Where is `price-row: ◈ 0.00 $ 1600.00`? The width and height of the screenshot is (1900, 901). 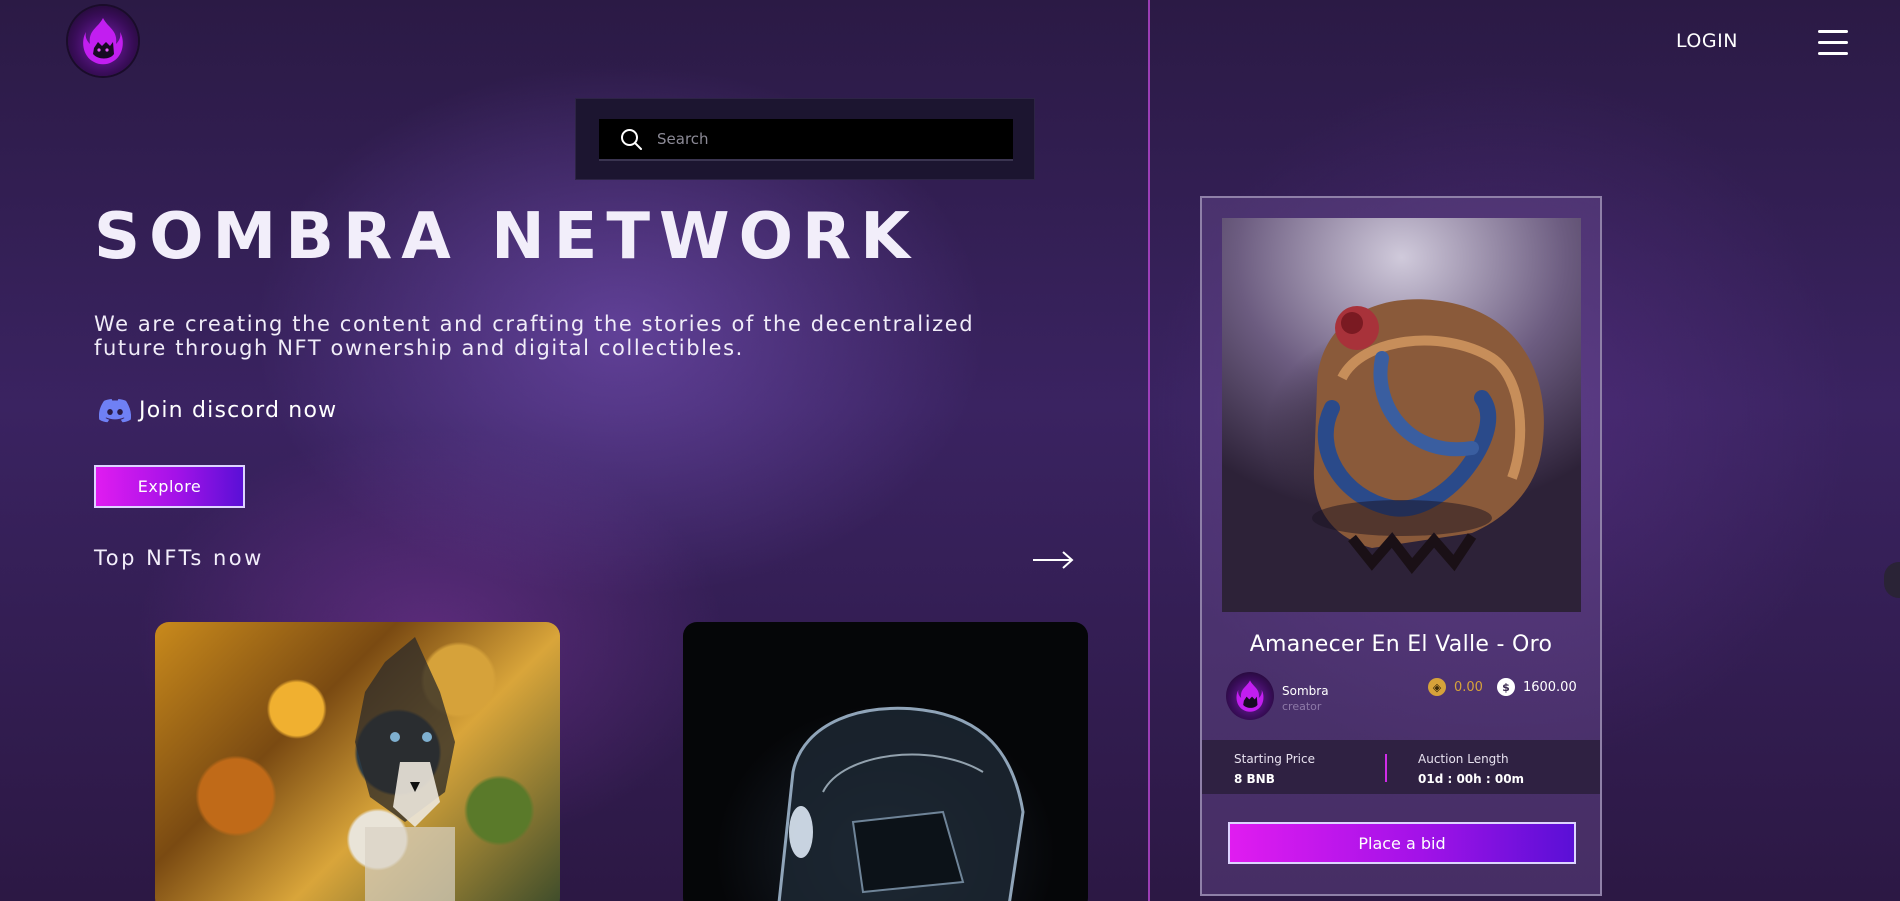 price-row: ◈ 0.00 $ 1600.00 is located at coordinates (1502, 687).